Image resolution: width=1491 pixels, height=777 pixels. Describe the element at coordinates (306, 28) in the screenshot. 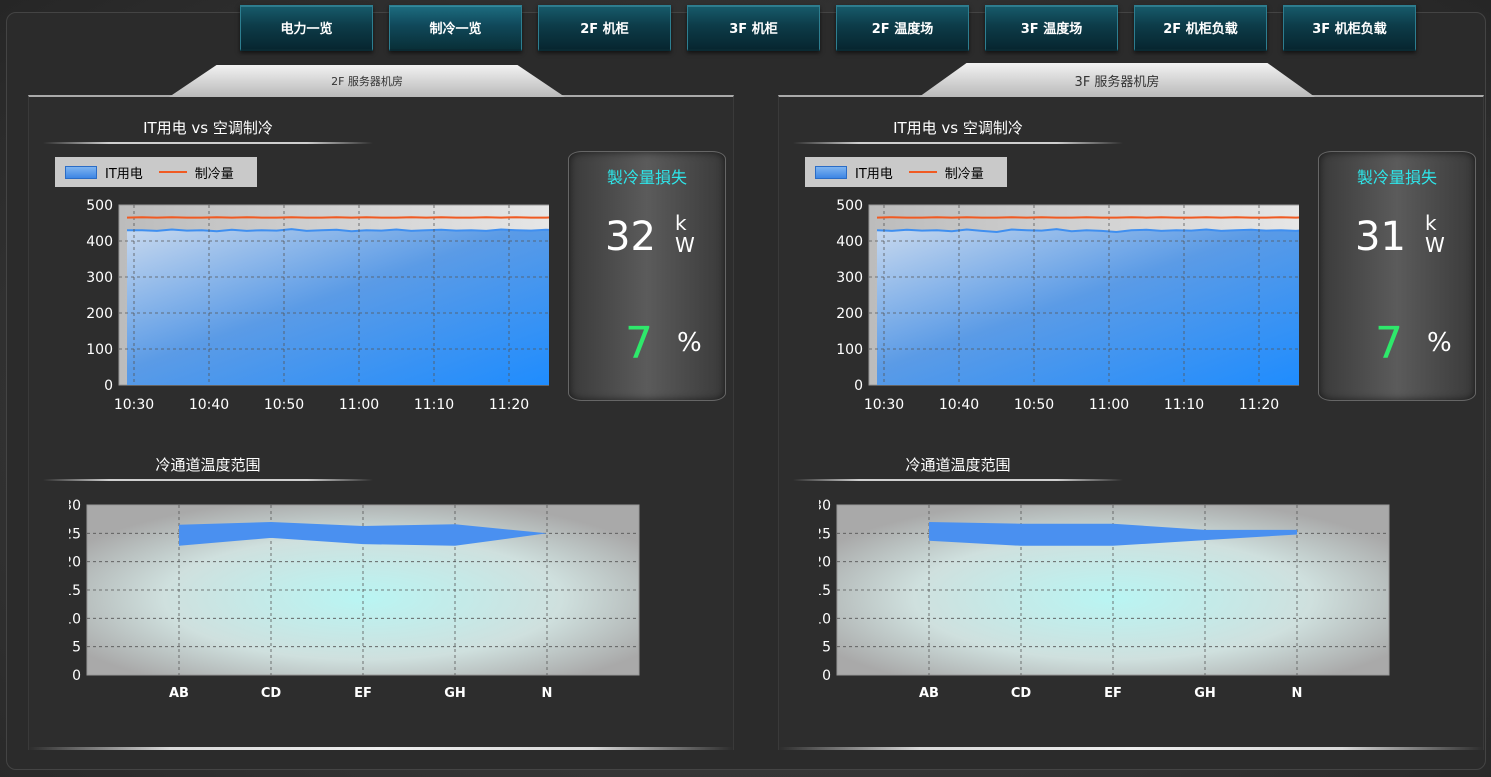

I see `nav-power-overview: 电力一览` at that location.